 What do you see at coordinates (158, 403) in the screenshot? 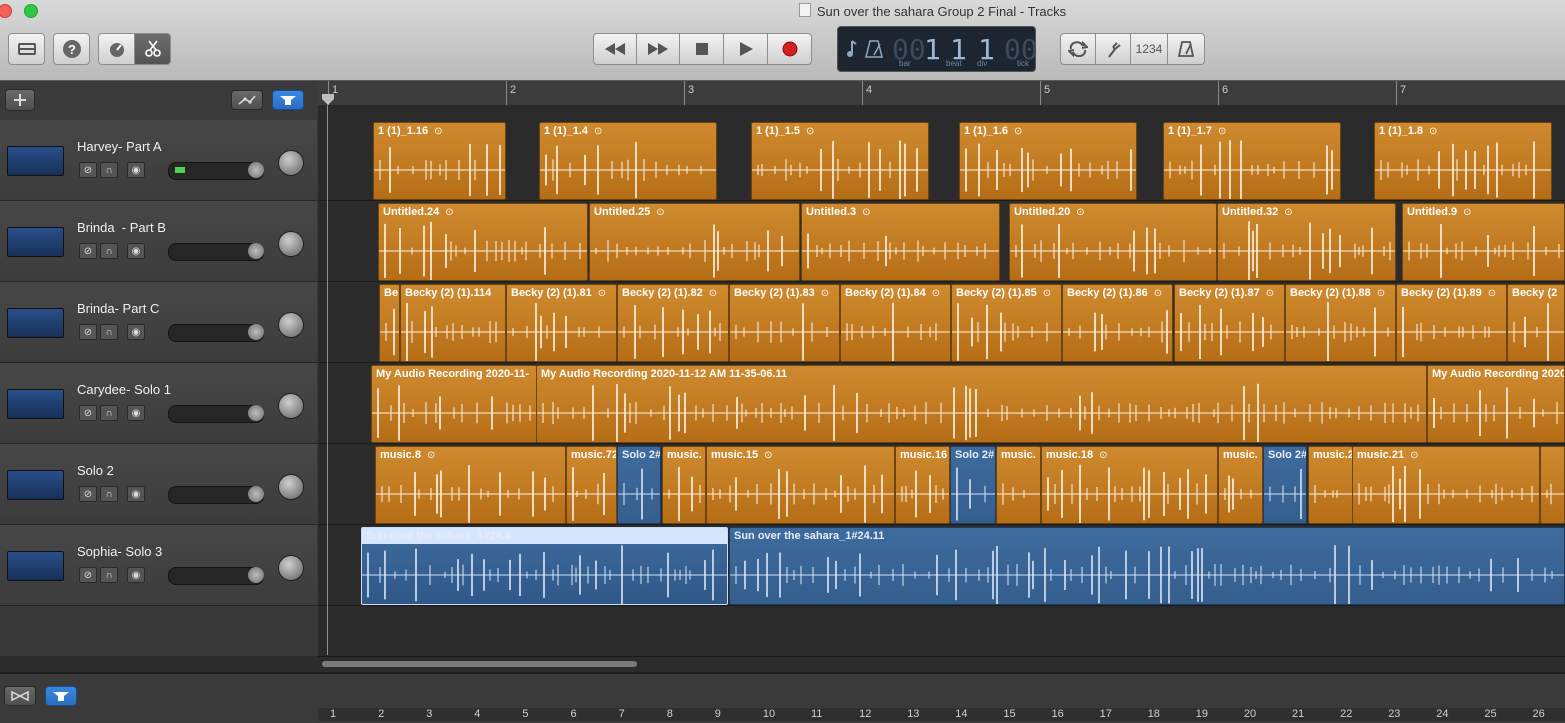
I see `track-header: Carydee- Solo 1 ⊘ ∩ ◉` at bounding box center [158, 403].